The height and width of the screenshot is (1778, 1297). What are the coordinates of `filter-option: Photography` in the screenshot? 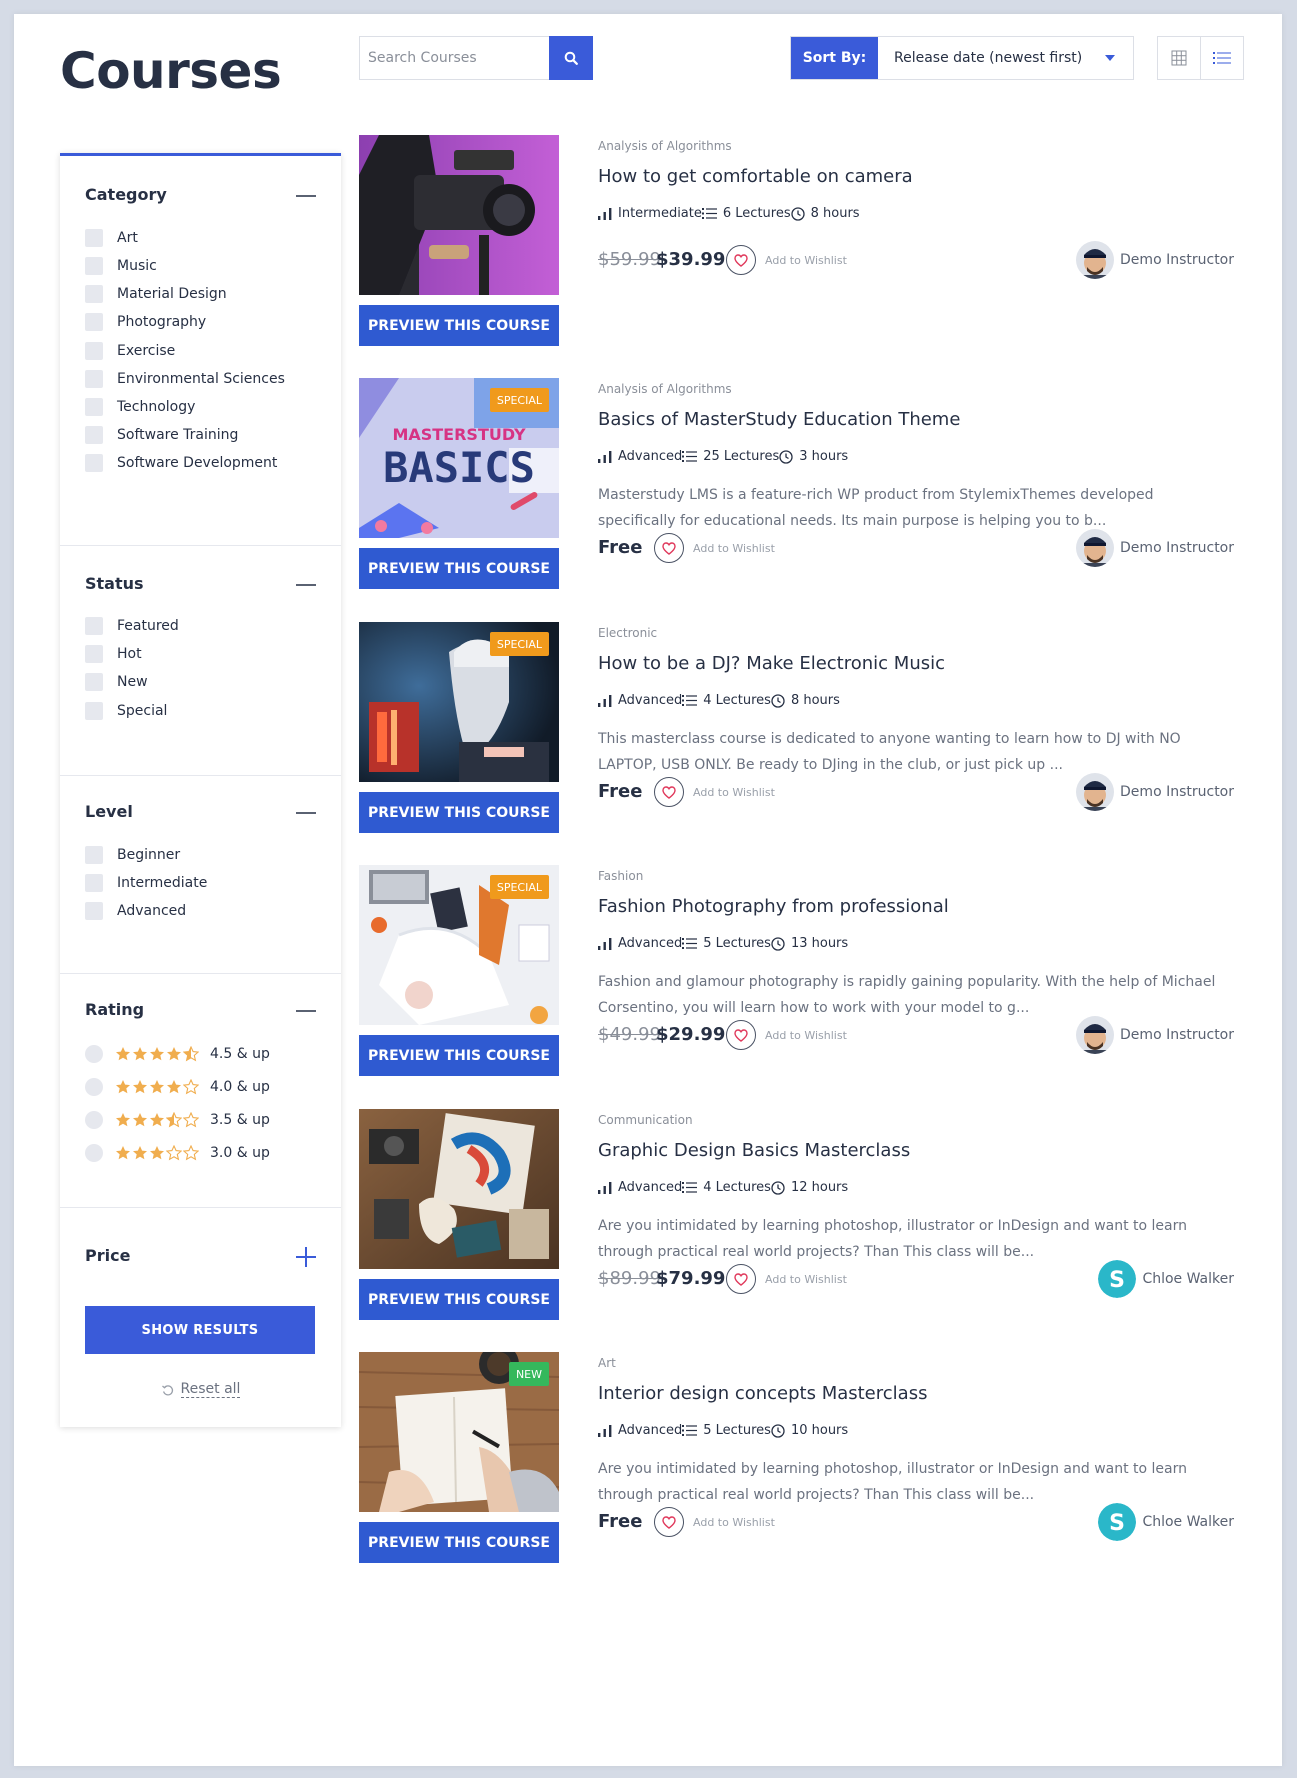 It's located at (145, 322).